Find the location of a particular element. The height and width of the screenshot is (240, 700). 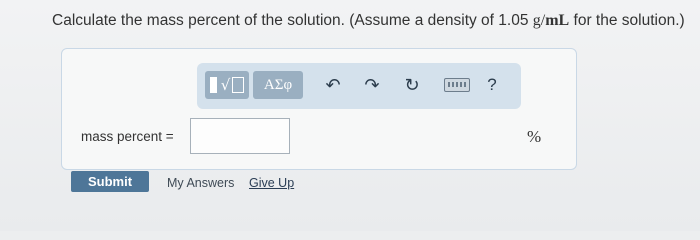

radical-icon: √ is located at coordinates (225, 85).